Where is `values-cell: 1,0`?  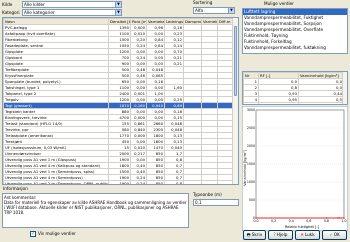 values-cell: 1,0 is located at coordinates (278, 103).